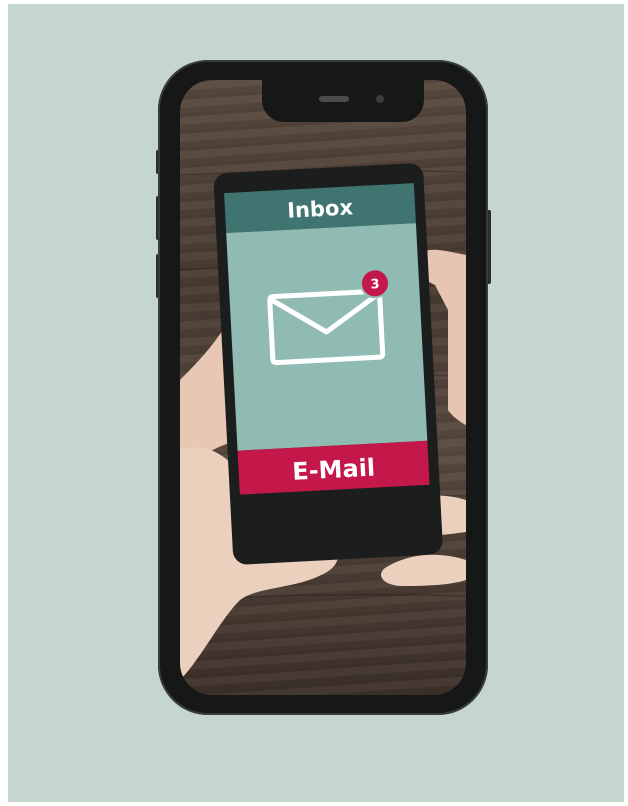 This screenshot has height=806, width=628. I want to click on speaker-grille, so click(334, 99).